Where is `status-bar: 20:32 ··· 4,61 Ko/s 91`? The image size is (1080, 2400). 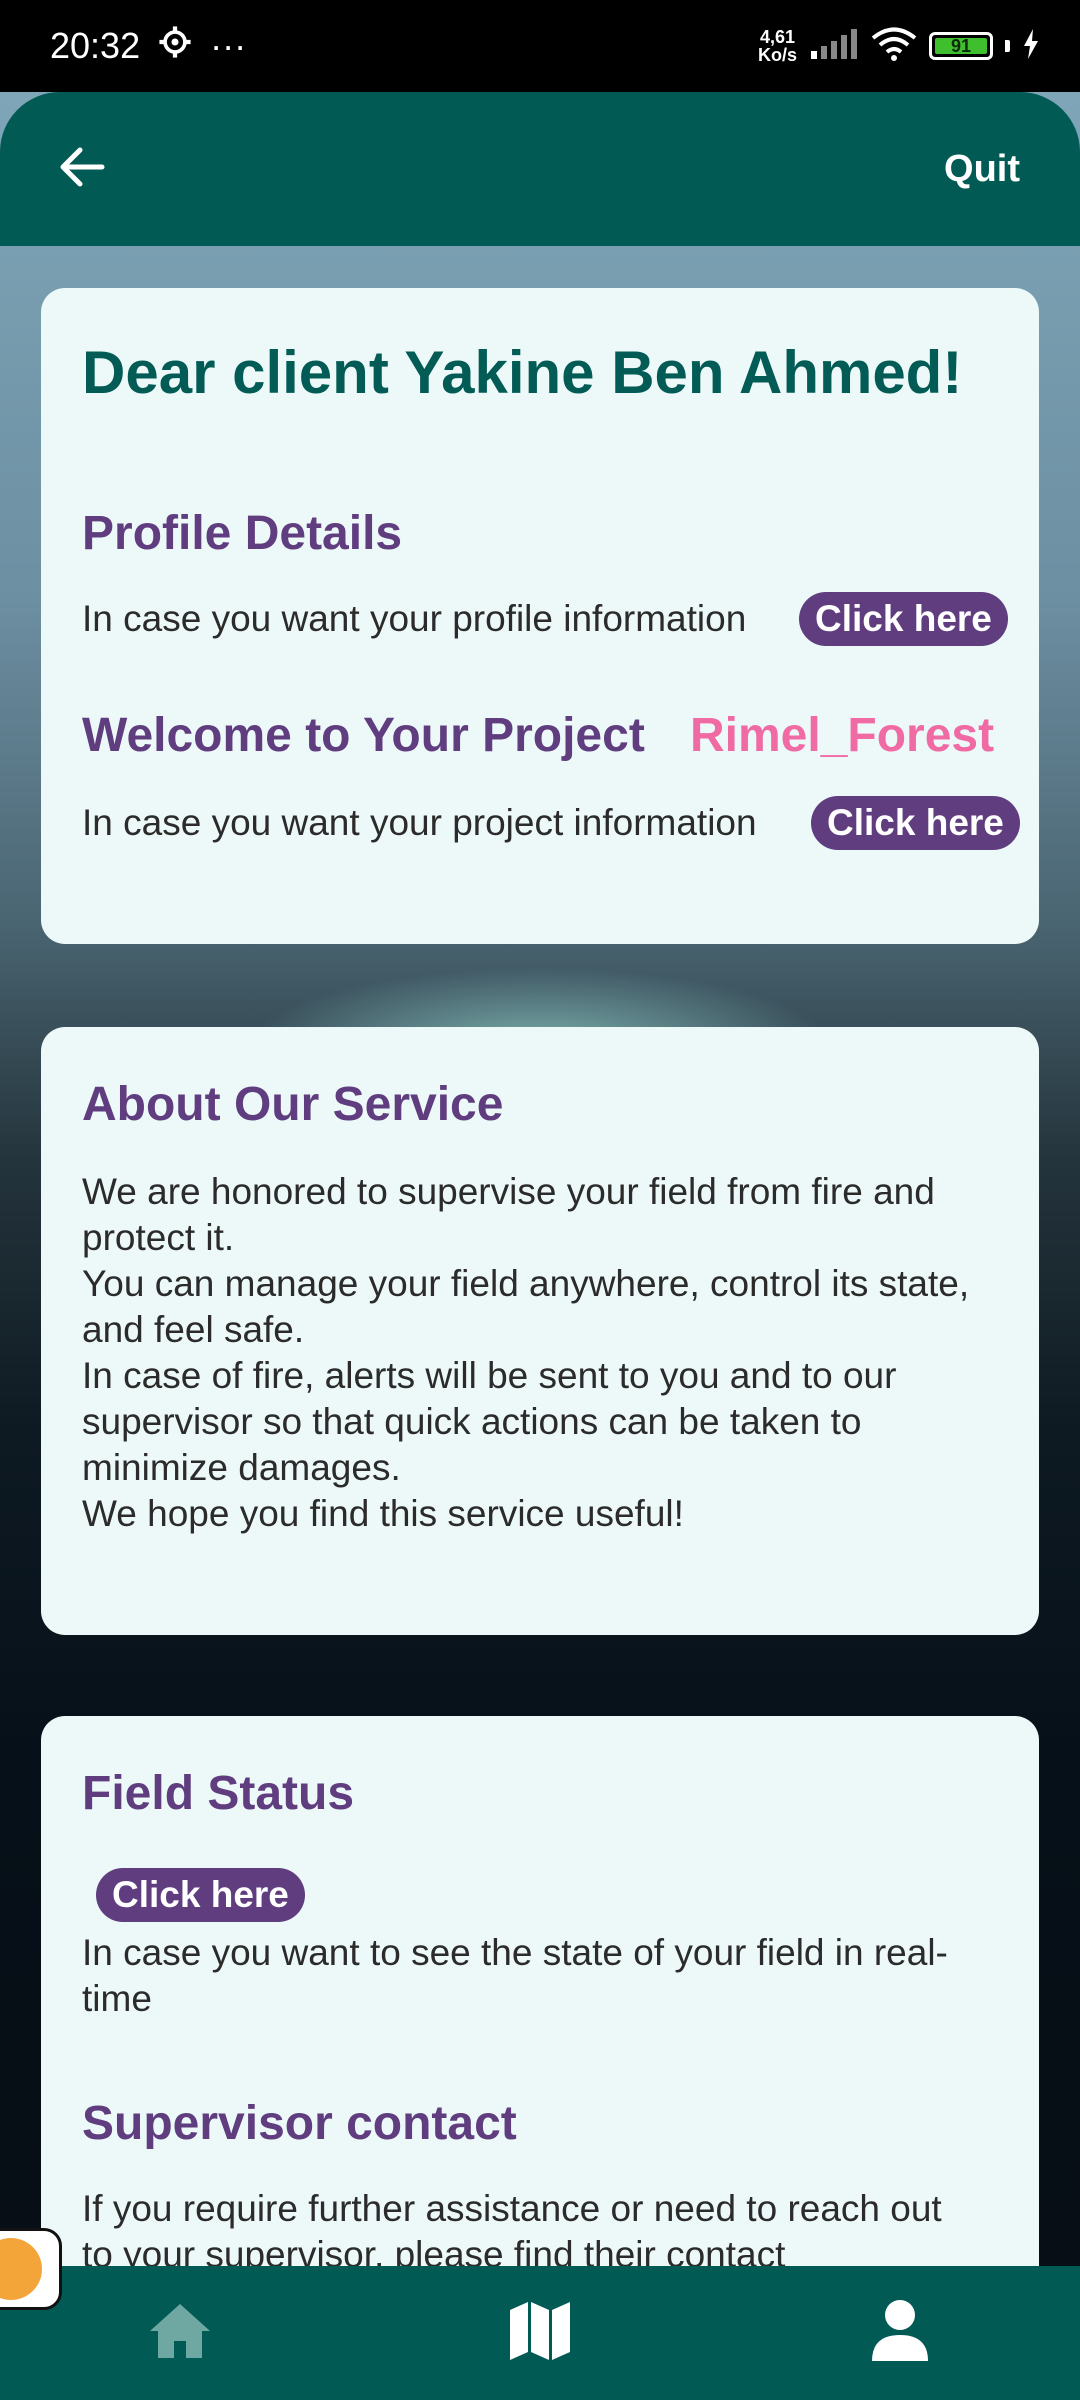
status-bar: 20:32 ··· 4,61 Ko/s 91 is located at coordinates (540, 46).